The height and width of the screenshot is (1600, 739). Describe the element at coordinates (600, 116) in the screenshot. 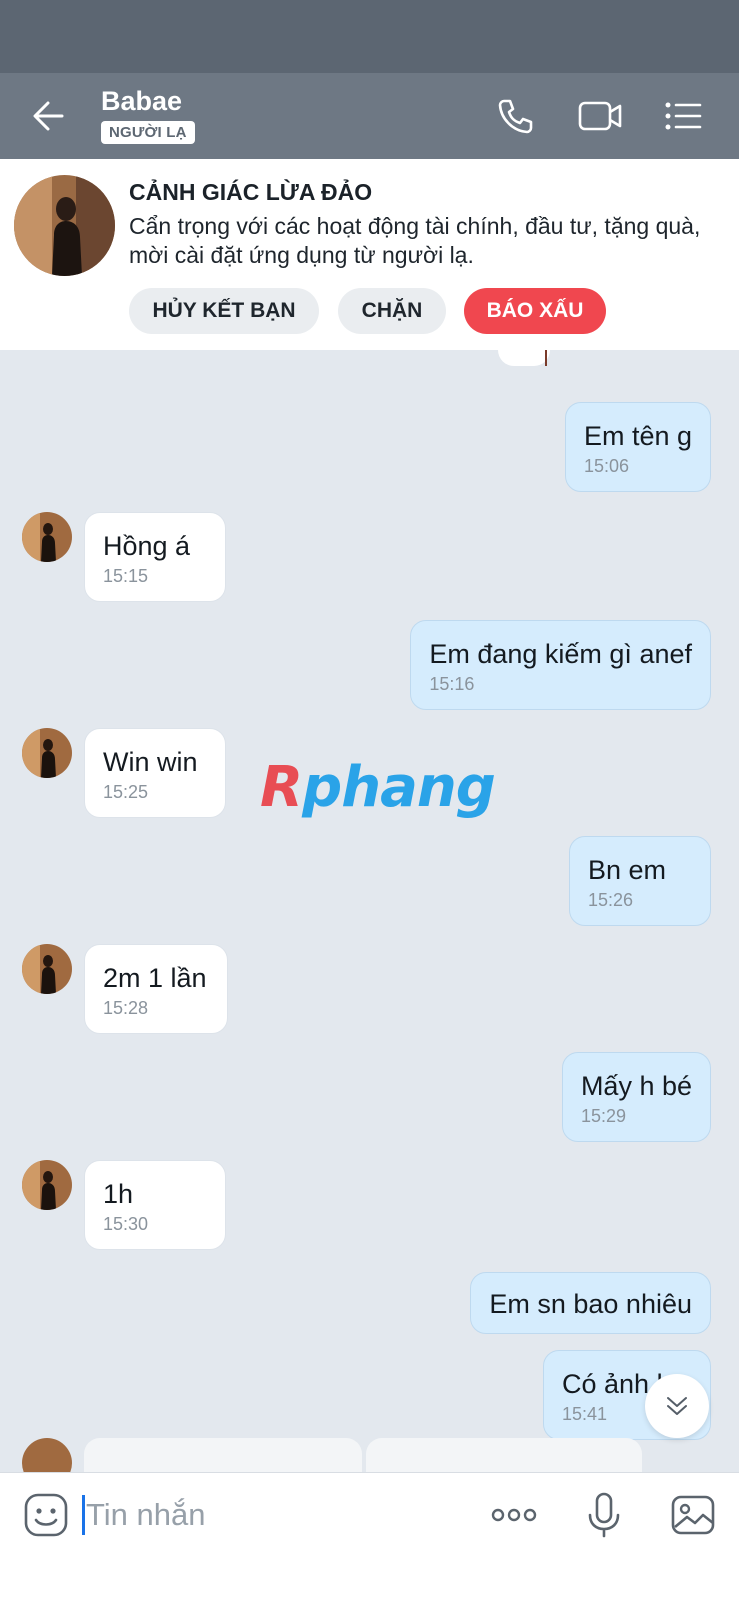

I see `video-call-icon` at that location.